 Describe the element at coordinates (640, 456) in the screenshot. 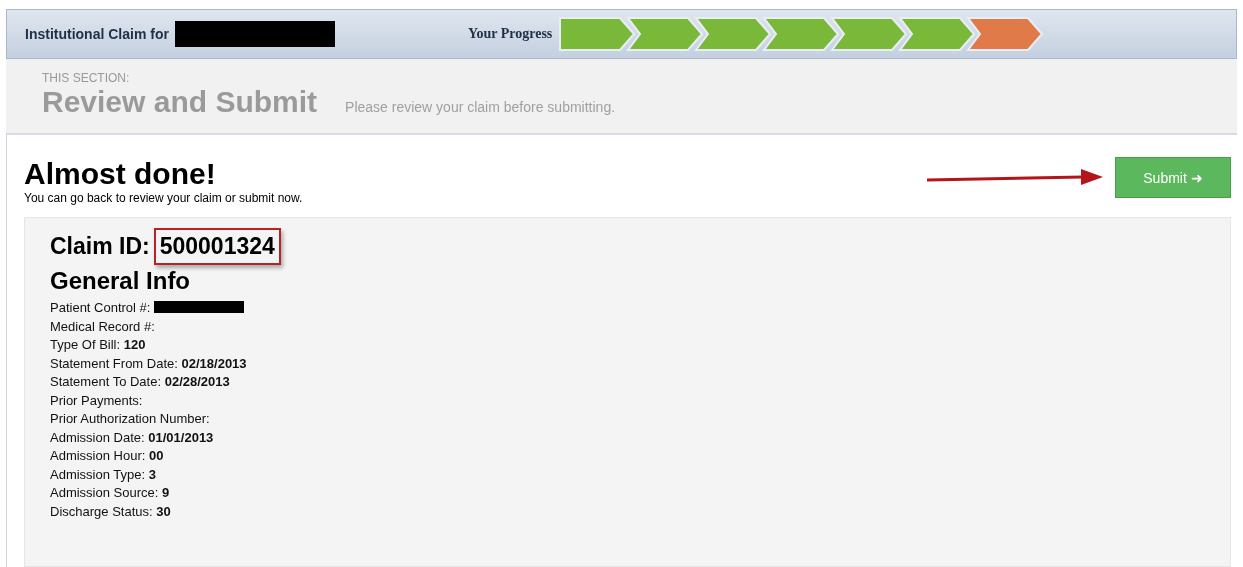

I see `info-field: Admission Hour: 00` at that location.